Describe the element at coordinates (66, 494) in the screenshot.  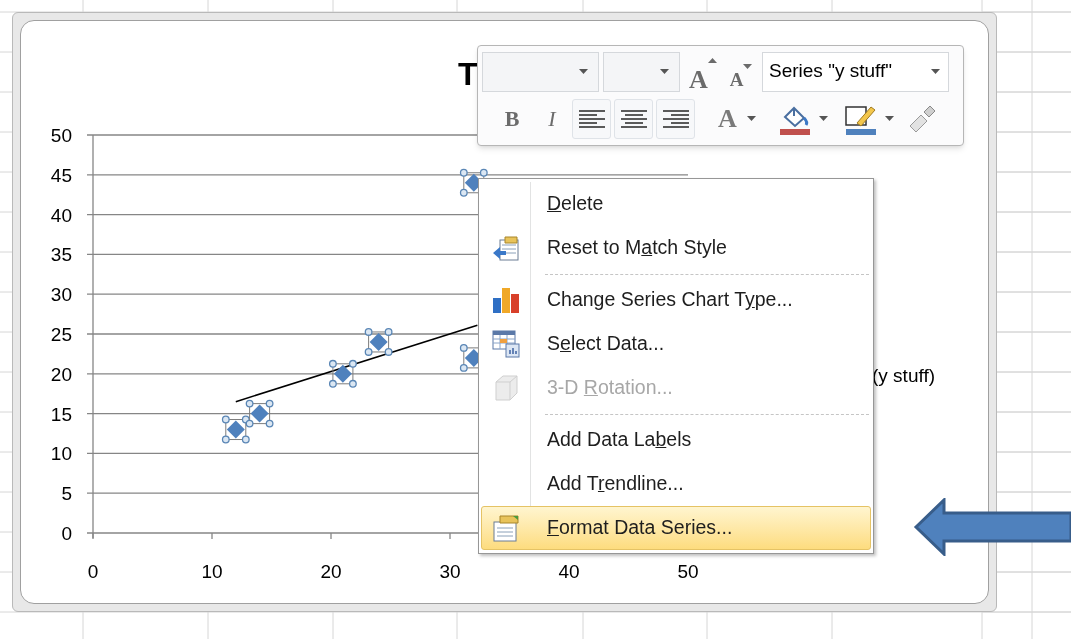
I see `axis-label: 5` at that location.